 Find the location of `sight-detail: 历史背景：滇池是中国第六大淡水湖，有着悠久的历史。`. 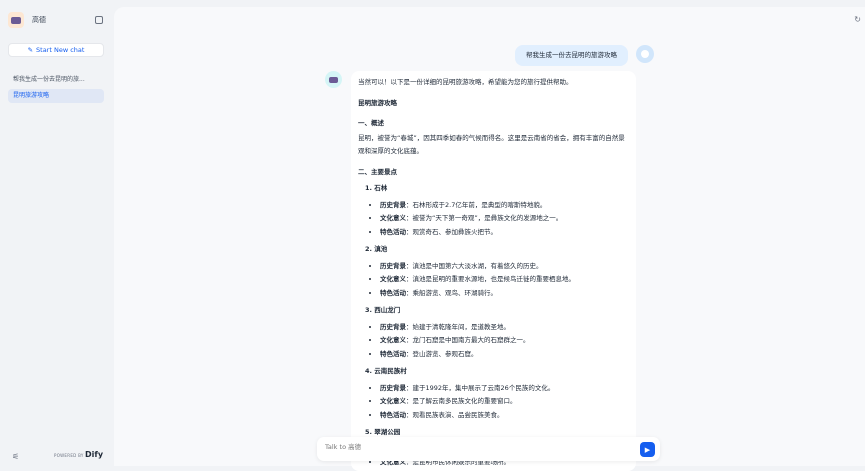

sight-detail: 历史背景：滇池是中国第六大淡水湖，有着悠久的历史。 is located at coordinates (504, 267).